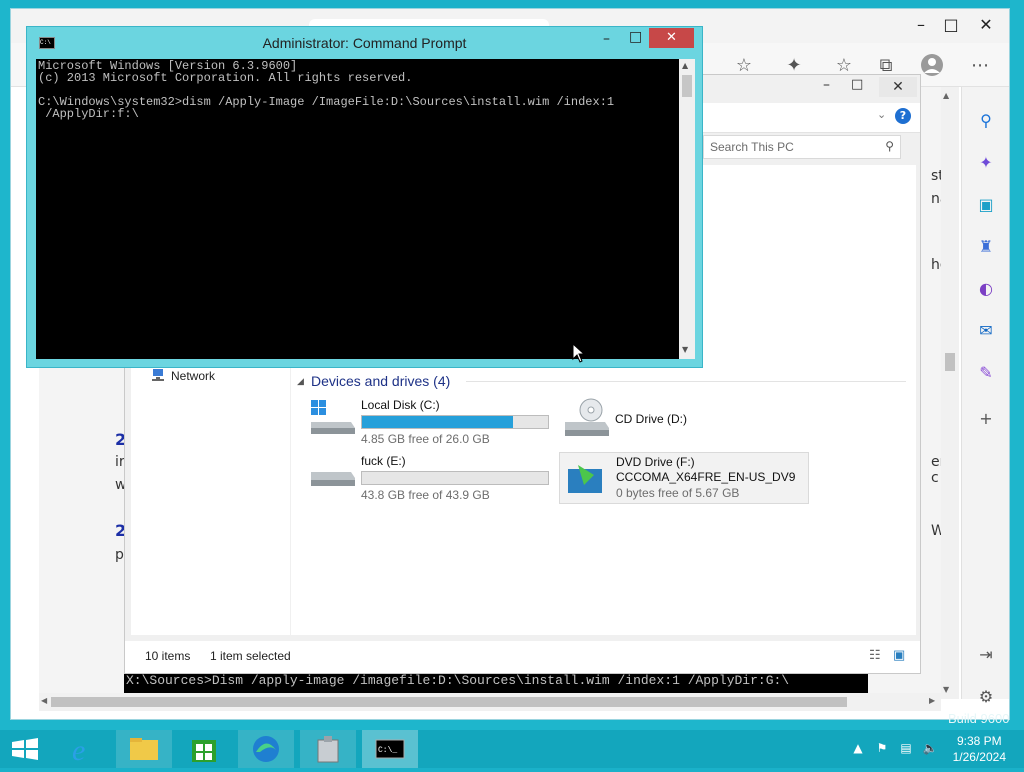 The width and height of the screenshot is (1024, 772). Describe the element at coordinates (28, 749) in the screenshot. I see `start-button` at that location.